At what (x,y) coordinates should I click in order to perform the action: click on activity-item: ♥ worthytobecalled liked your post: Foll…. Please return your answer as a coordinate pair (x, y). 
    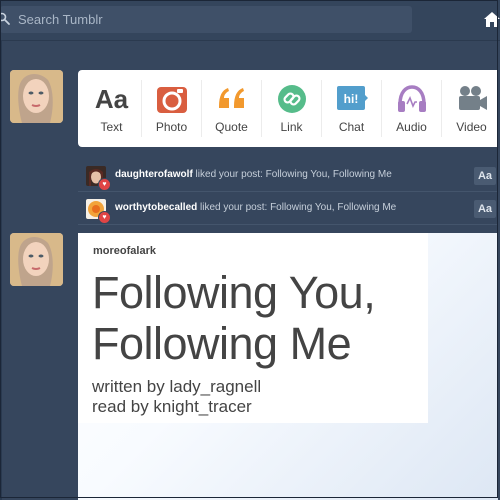
    Looking at the image, I should click on (288, 208).